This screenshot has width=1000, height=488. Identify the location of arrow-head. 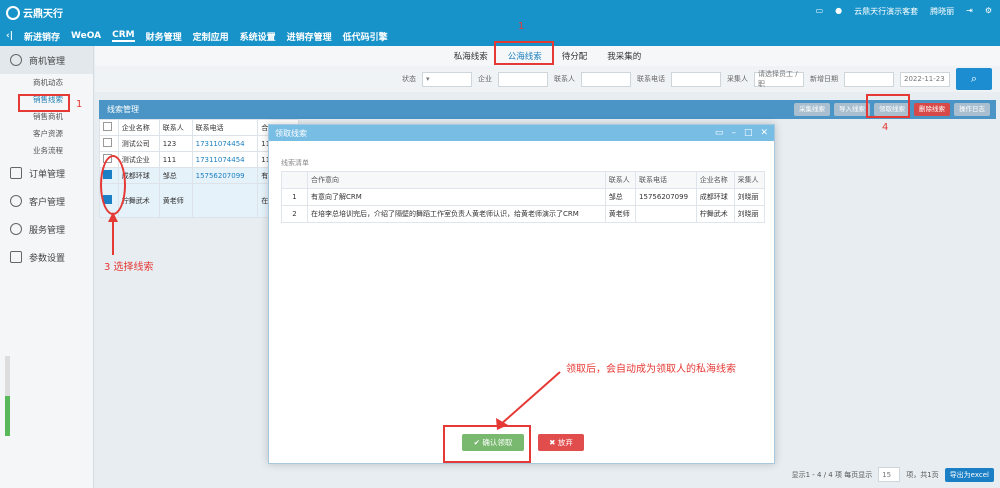
(113, 217).